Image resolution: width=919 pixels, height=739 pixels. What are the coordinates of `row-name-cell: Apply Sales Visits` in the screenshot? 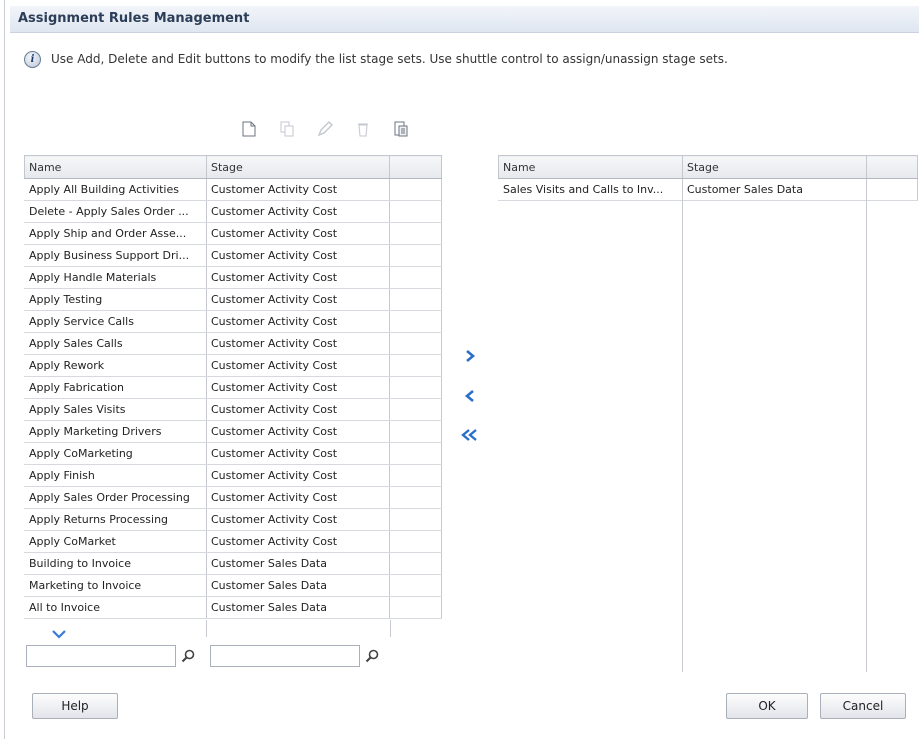 It's located at (115, 409).